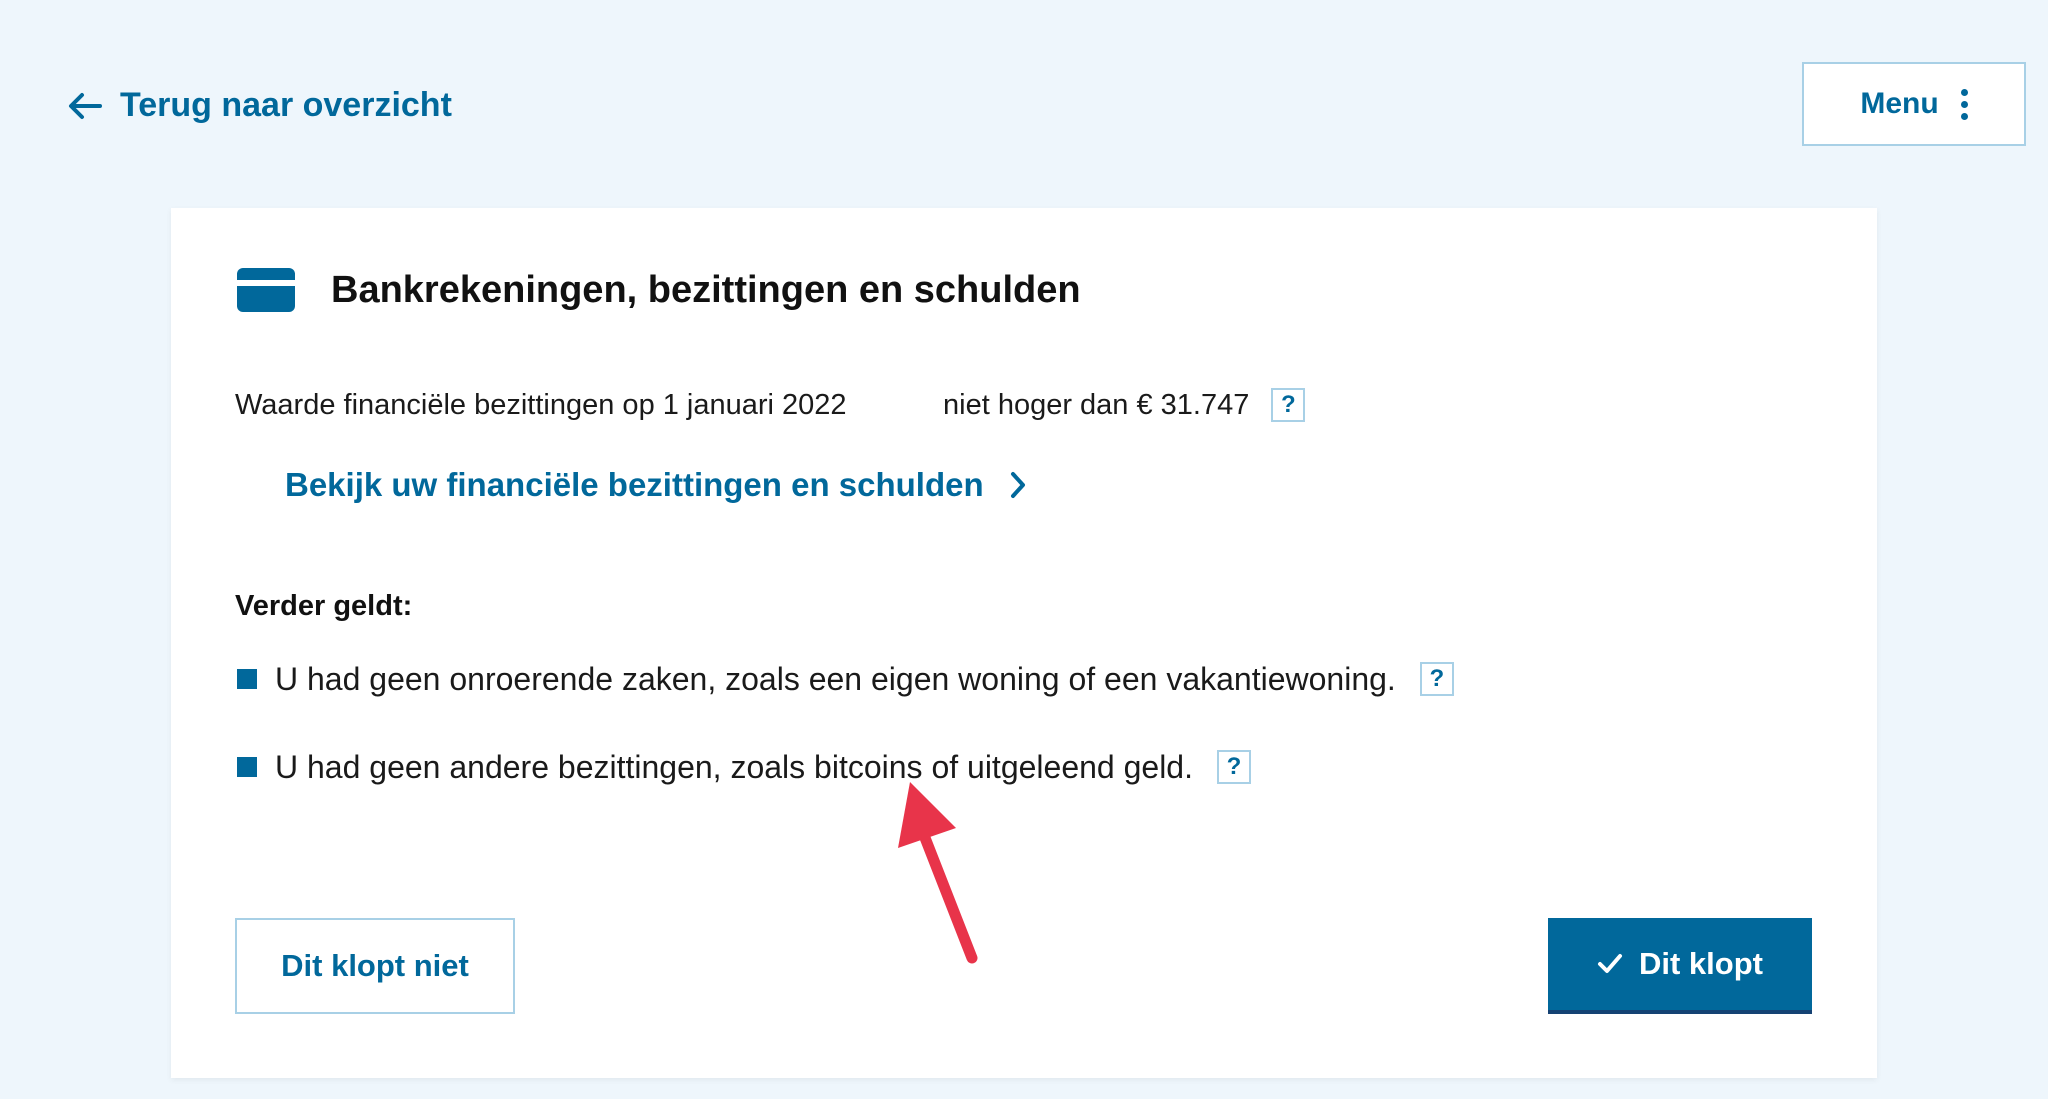 This screenshot has width=2048, height=1099. I want to click on help-button-real-estate: ?, so click(1436, 679).